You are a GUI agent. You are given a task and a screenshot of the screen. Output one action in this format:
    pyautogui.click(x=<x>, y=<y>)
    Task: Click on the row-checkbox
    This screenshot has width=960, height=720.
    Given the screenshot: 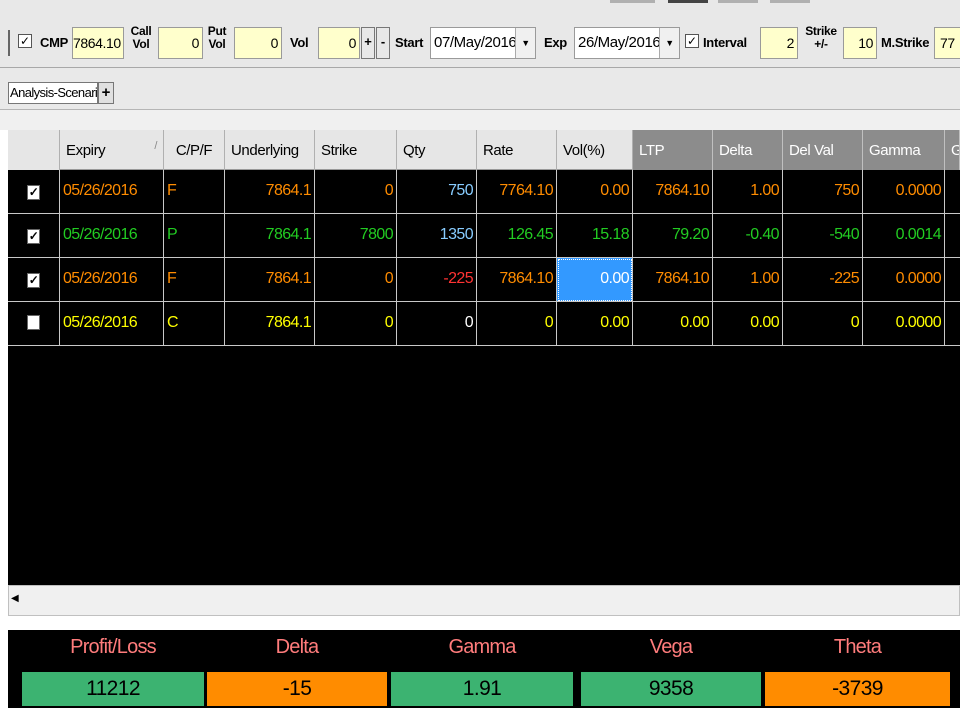 What is the action you would take?
    pyautogui.click(x=33, y=322)
    